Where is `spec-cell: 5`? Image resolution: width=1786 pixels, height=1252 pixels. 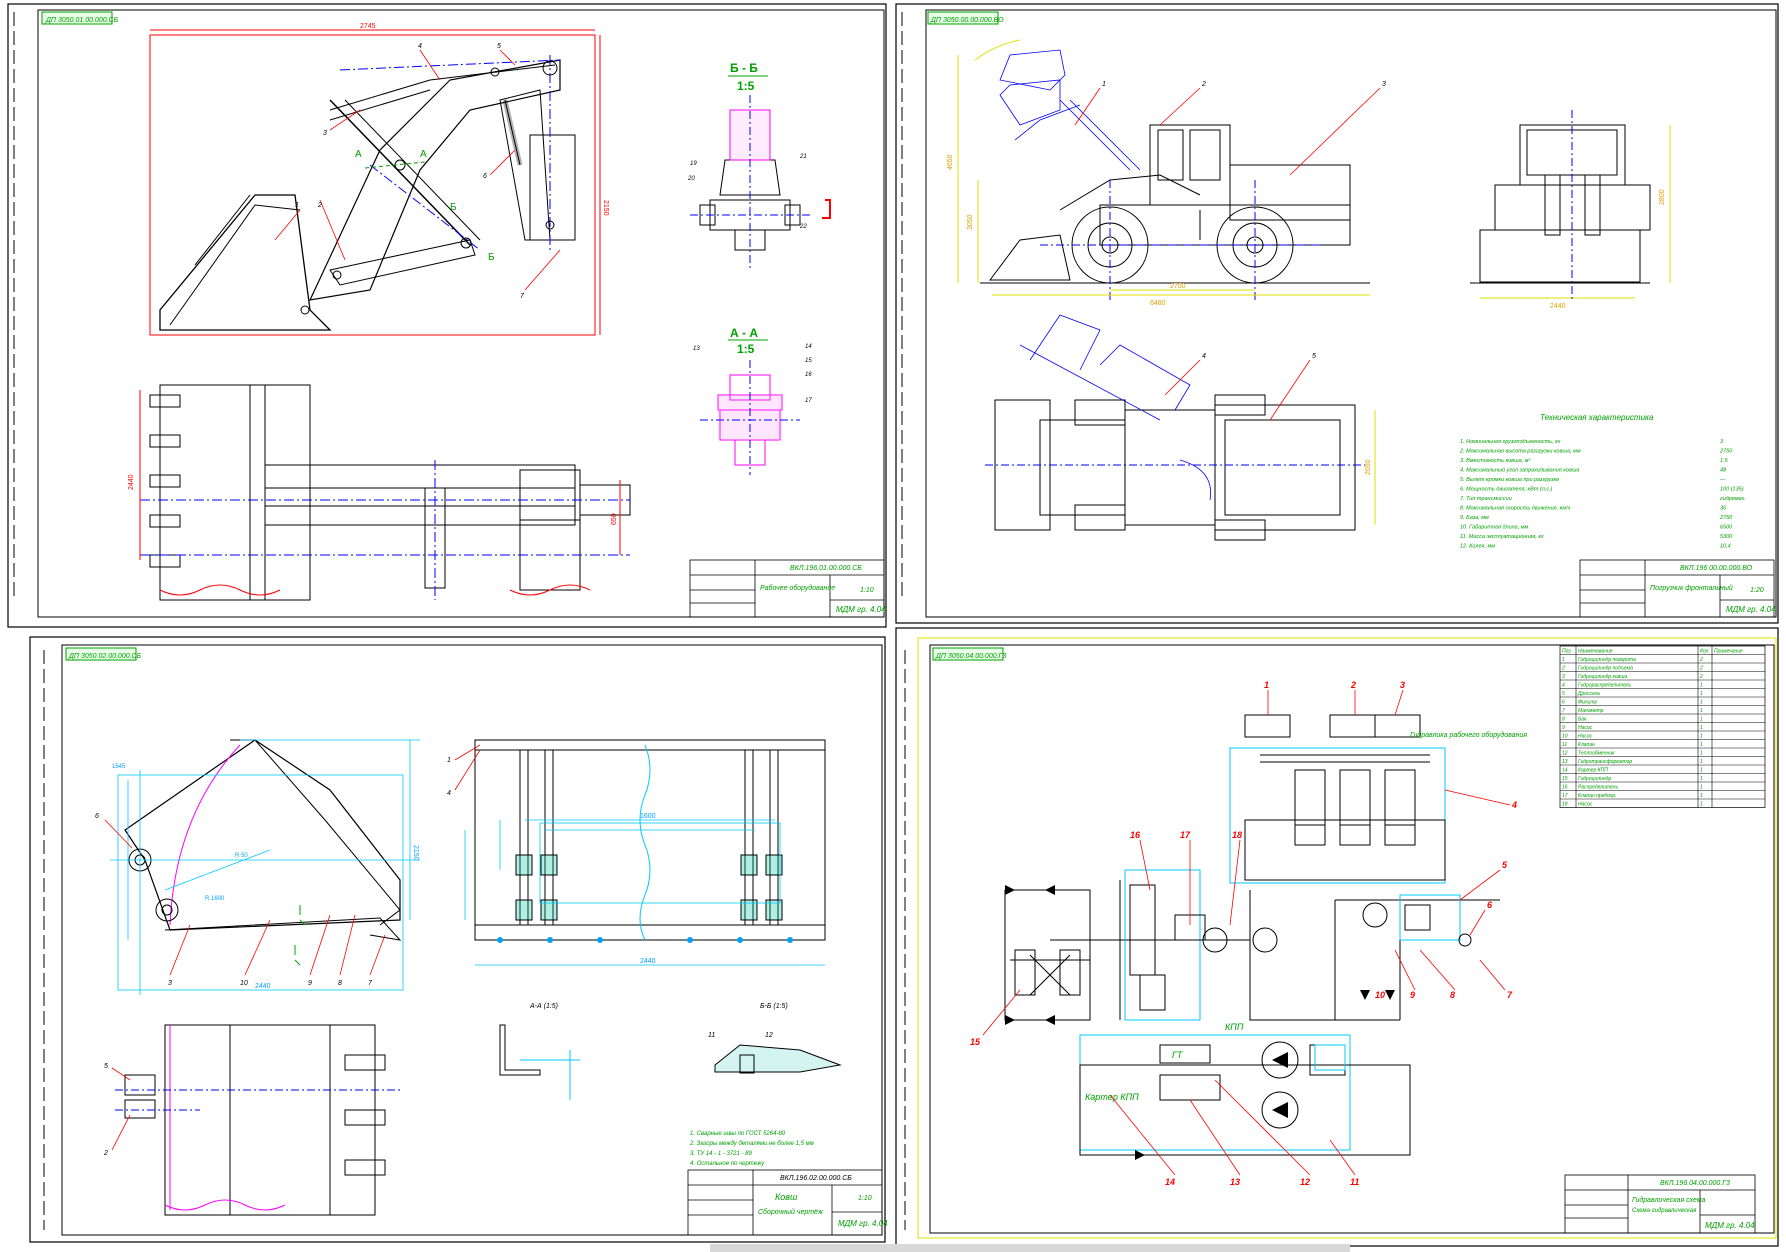 spec-cell: 5 is located at coordinates (1563, 694).